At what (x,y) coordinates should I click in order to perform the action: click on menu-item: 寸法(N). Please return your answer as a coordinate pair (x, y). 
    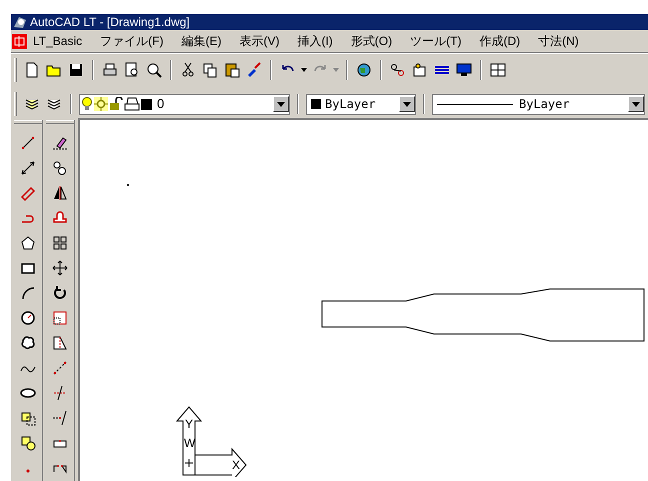
    Looking at the image, I should click on (558, 41).